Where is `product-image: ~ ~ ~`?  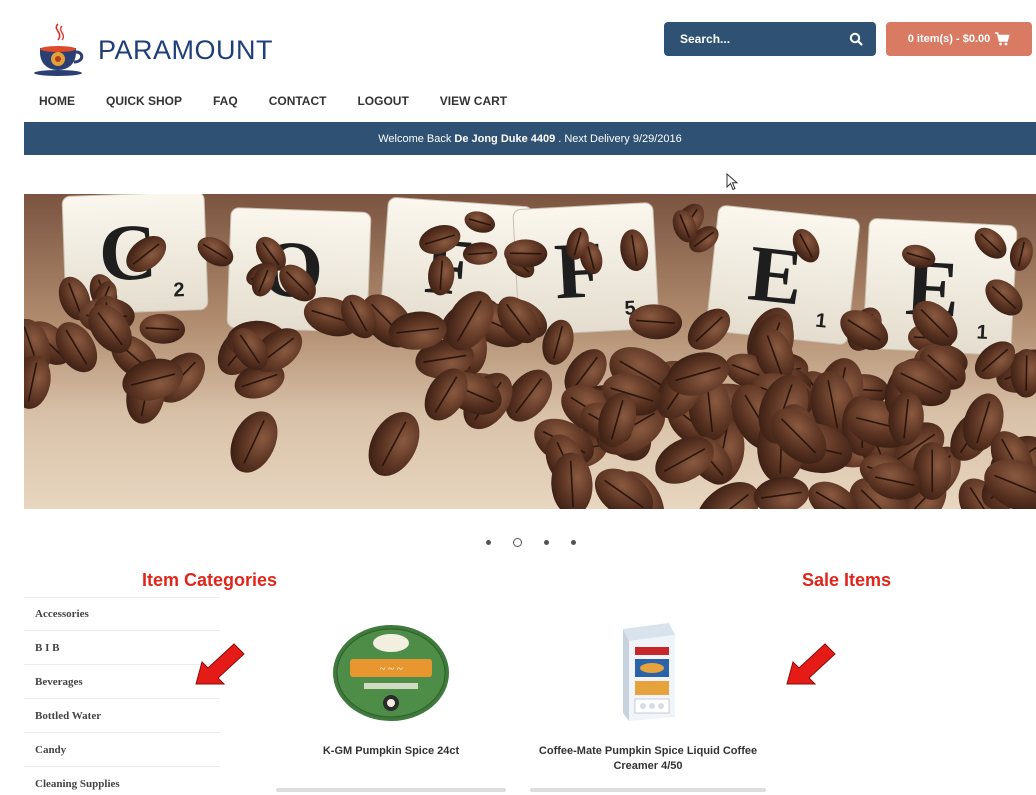 product-image: ~ ~ ~ is located at coordinates (391, 673).